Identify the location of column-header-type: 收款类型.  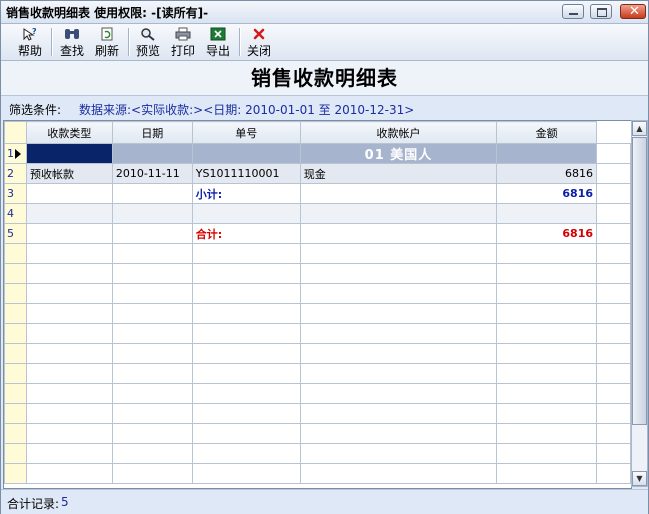
(69, 132).